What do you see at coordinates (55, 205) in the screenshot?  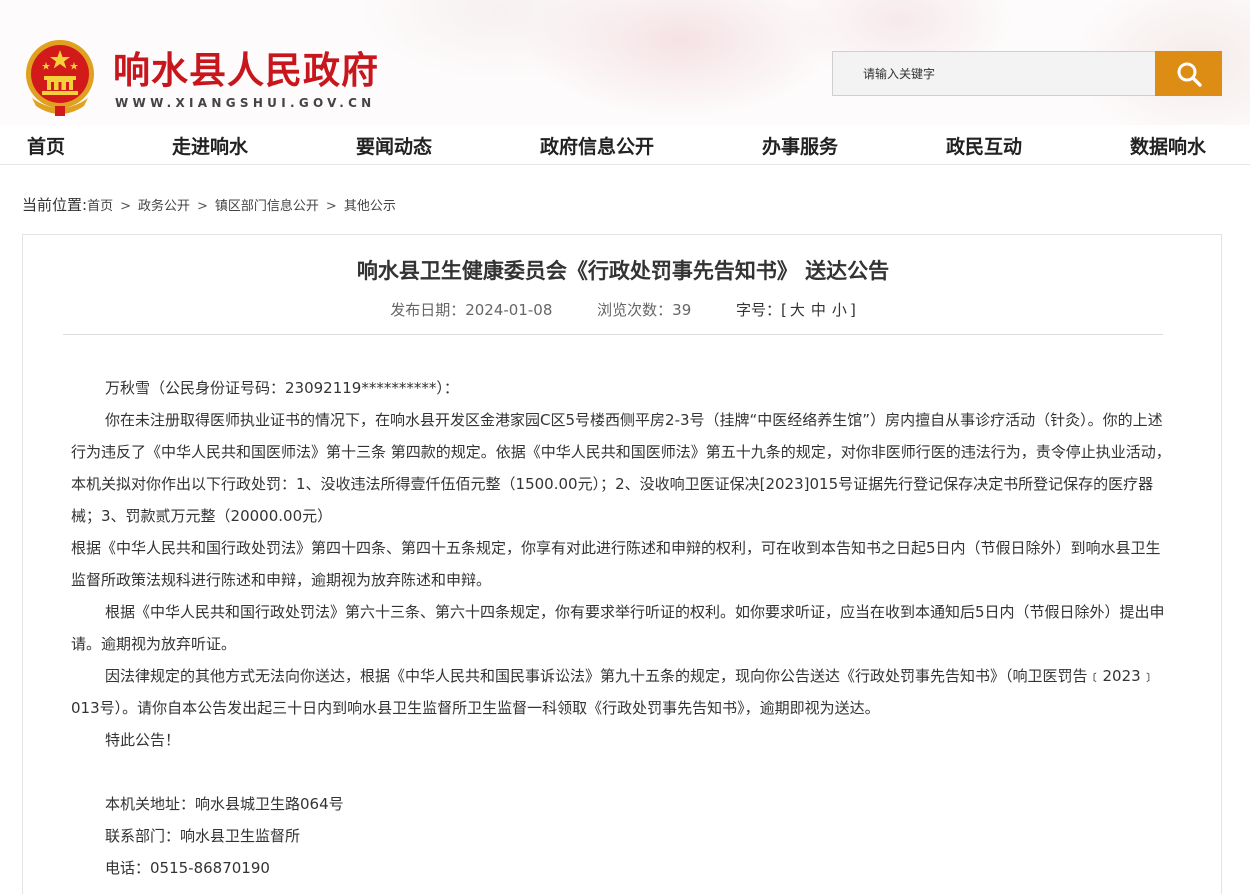 I see `breadcrumb-label: 当前位置:` at bounding box center [55, 205].